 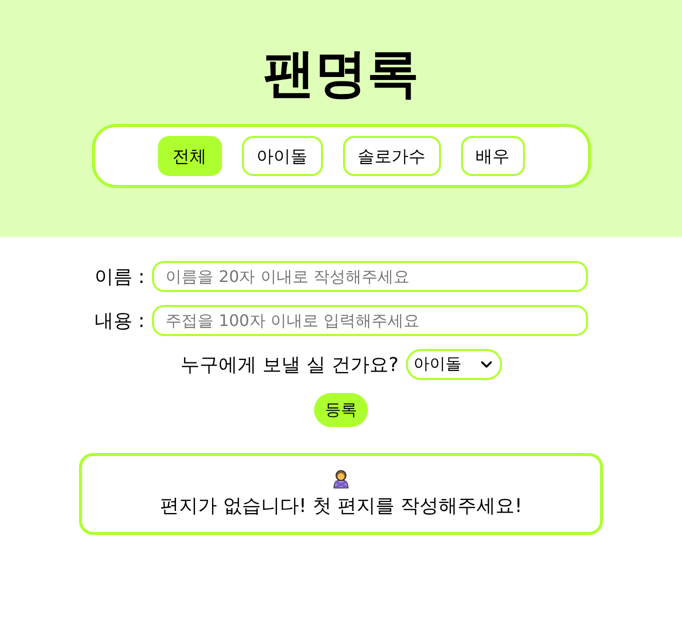 What do you see at coordinates (341, 410) in the screenshot?
I see `submit-button: 등록` at bounding box center [341, 410].